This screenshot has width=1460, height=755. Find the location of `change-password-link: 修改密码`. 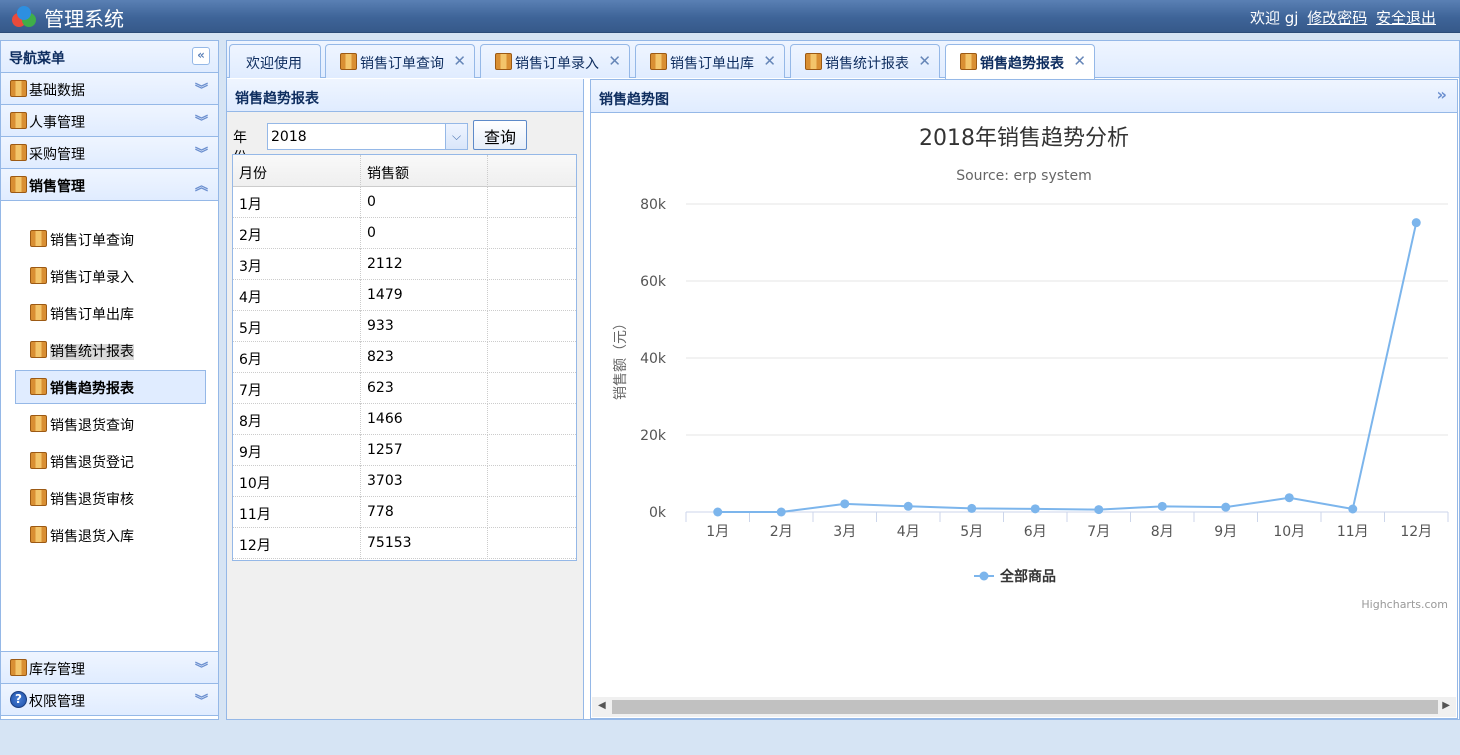

change-password-link: 修改密码 is located at coordinates (1337, 18).